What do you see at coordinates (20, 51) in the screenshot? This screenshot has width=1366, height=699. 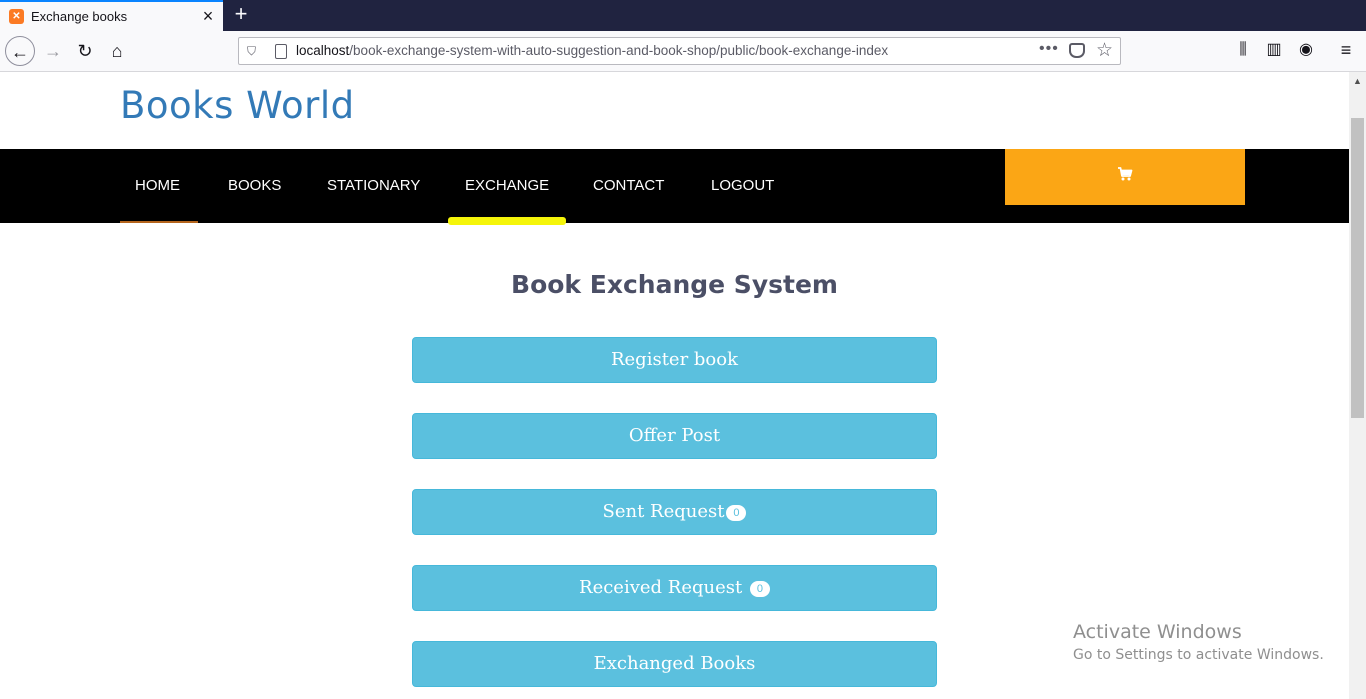 I see `back-arrow-icon: ←` at bounding box center [20, 51].